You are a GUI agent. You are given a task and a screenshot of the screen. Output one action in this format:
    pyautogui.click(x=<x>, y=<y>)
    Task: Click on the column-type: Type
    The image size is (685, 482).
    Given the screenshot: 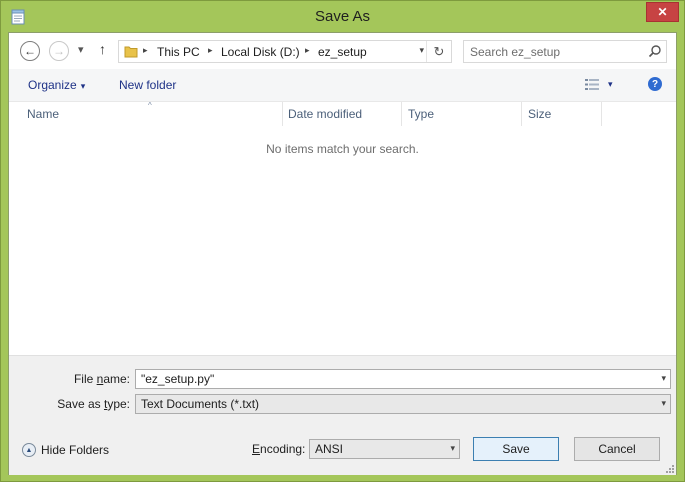 What is the action you would take?
    pyautogui.click(x=421, y=114)
    